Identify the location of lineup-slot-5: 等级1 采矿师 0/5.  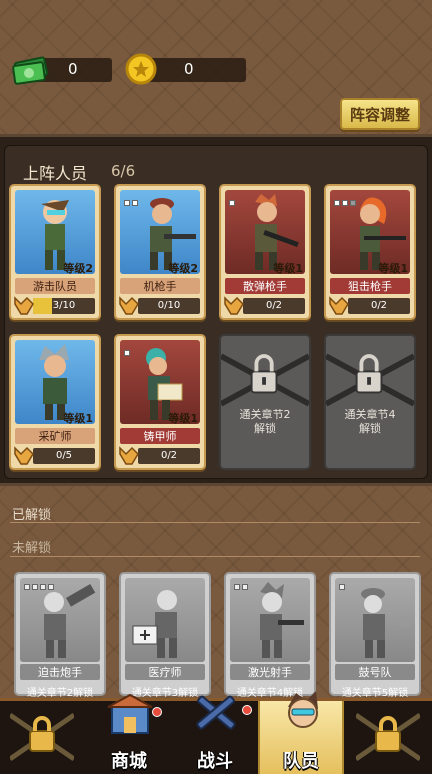
(55, 402).